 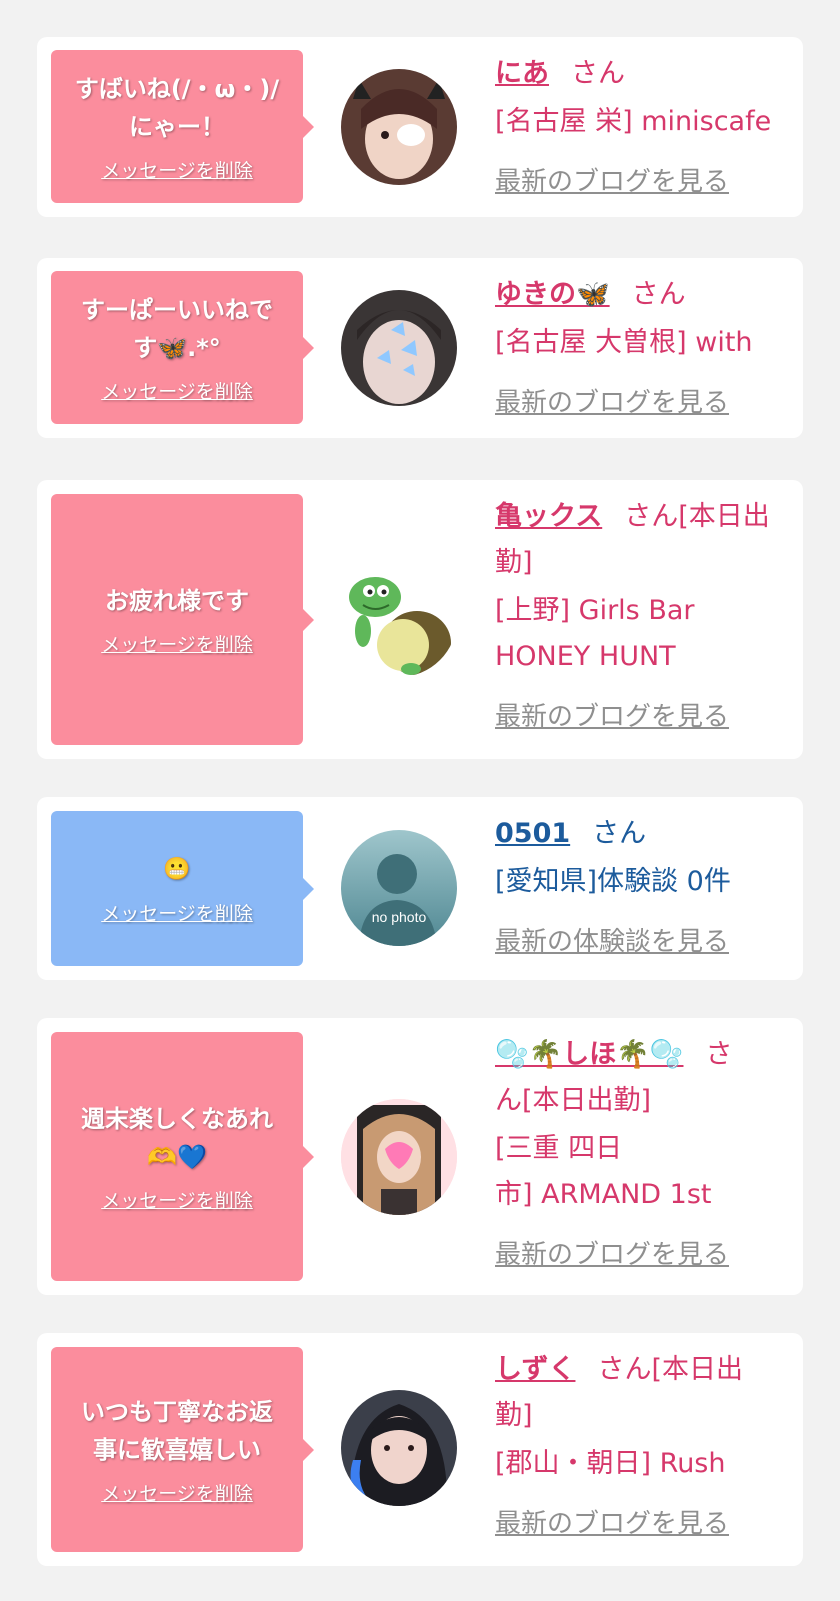 I want to click on location-continued: HONEY HUNT, so click(x=585, y=656).